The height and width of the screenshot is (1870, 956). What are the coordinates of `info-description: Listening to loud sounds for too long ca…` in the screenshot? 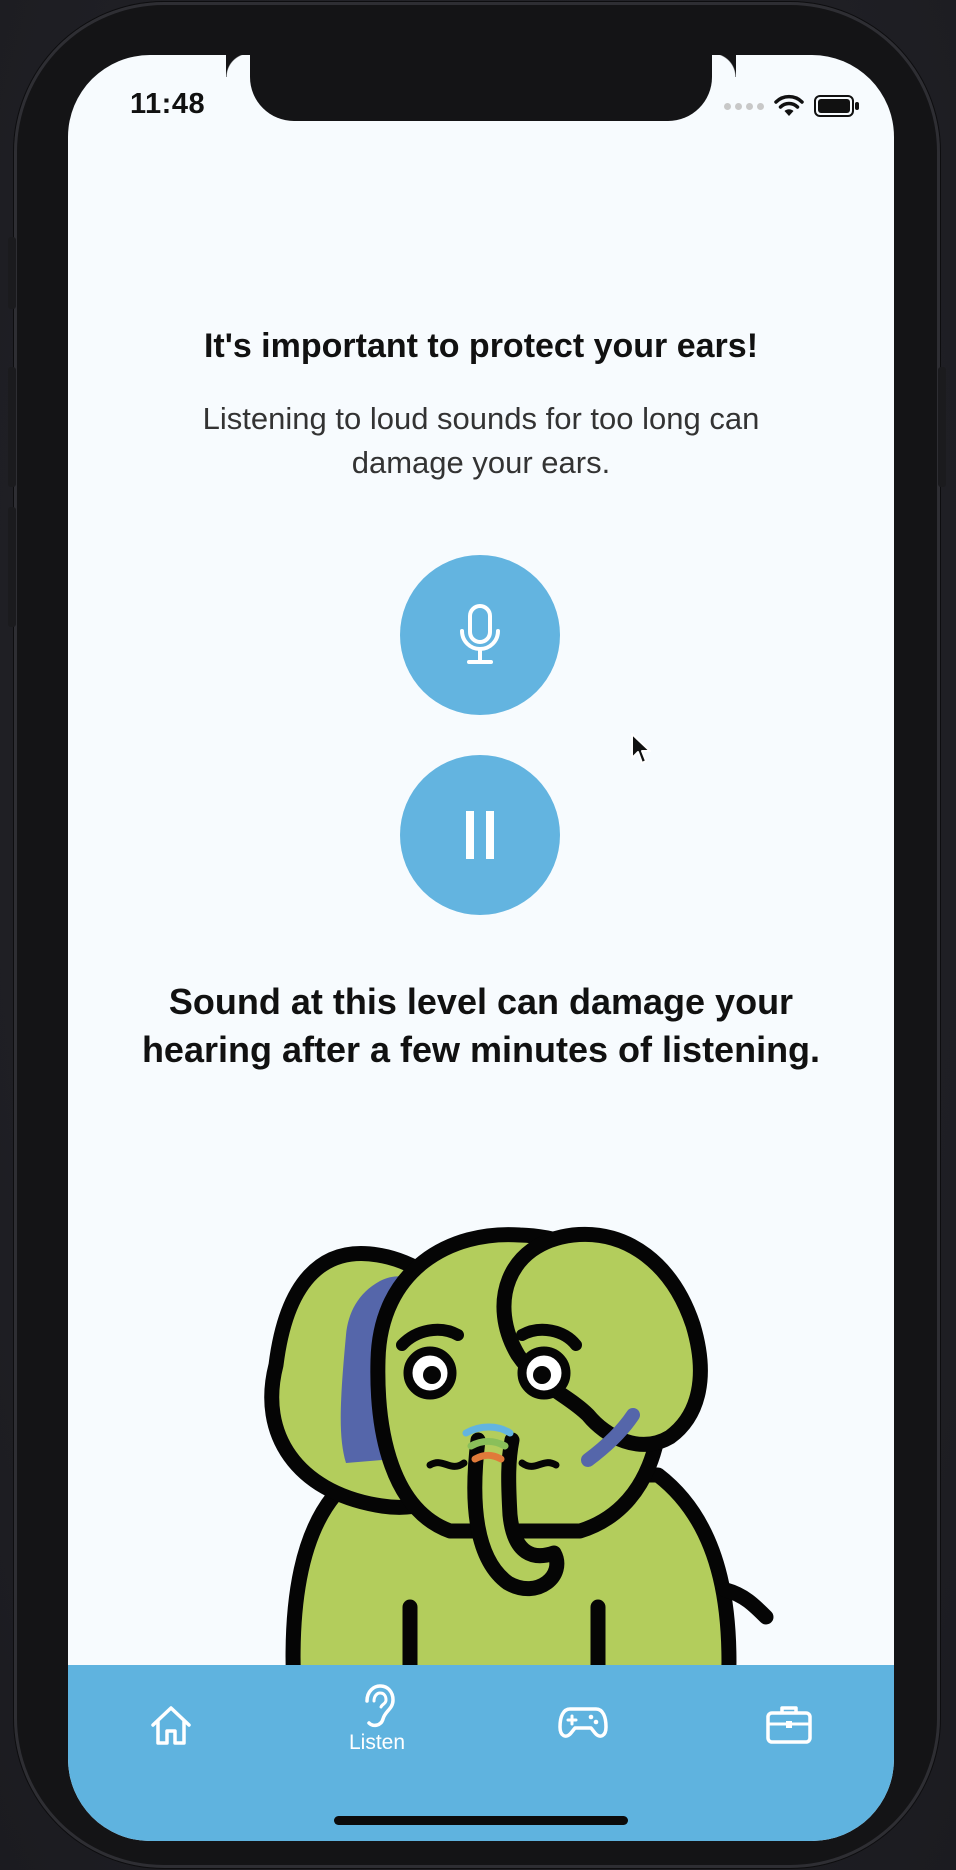 It's located at (481, 440).